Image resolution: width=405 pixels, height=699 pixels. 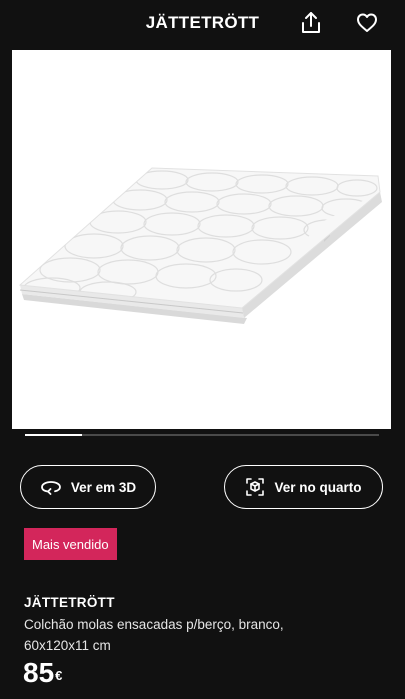 I want to click on product-price: 85€, so click(x=42, y=673).